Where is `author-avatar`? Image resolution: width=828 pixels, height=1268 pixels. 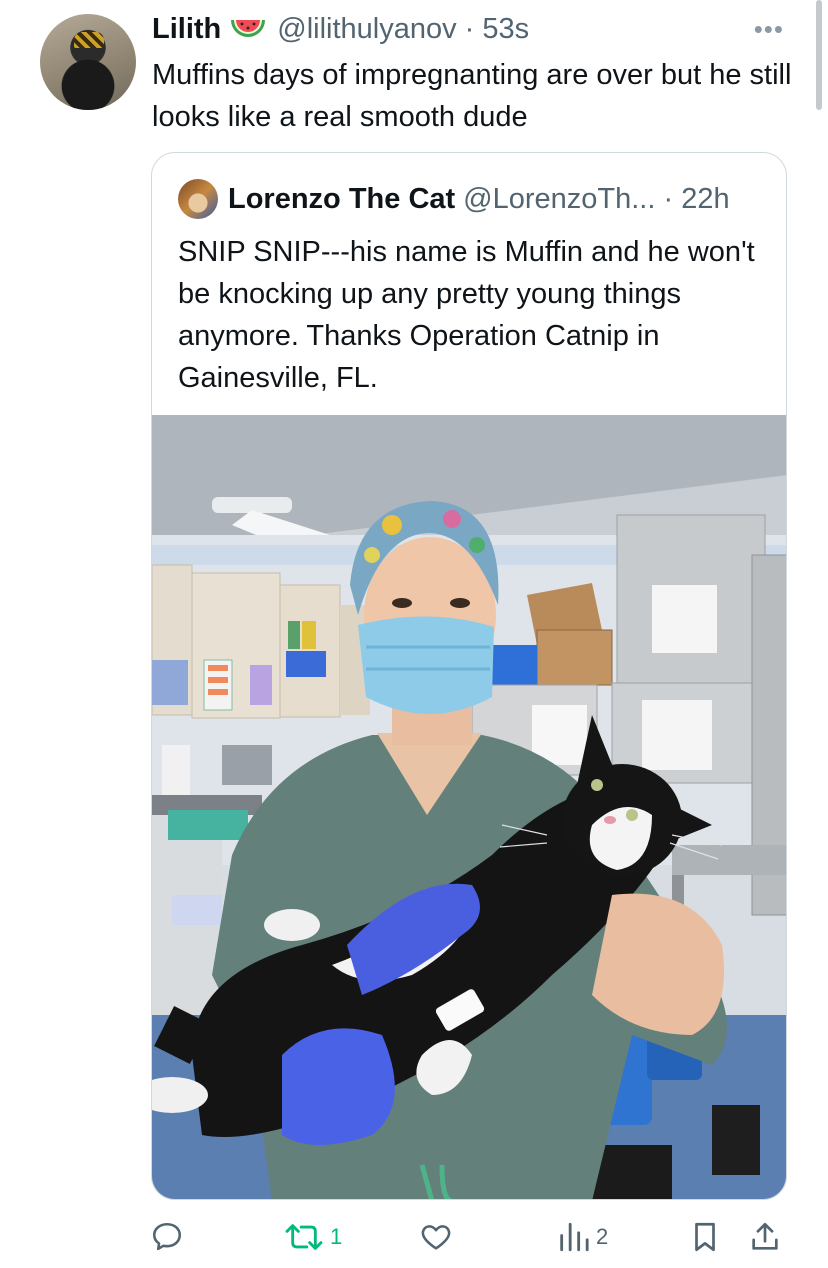 author-avatar is located at coordinates (88, 62).